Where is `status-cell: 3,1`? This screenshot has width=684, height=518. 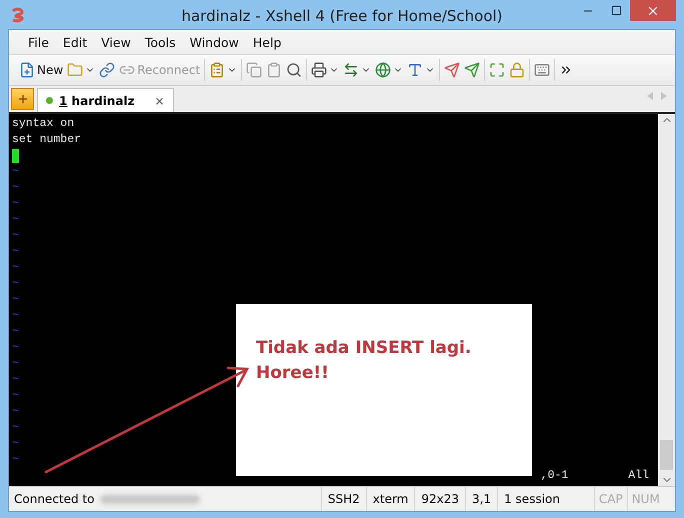 status-cell: 3,1 is located at coordinates (481, 499).